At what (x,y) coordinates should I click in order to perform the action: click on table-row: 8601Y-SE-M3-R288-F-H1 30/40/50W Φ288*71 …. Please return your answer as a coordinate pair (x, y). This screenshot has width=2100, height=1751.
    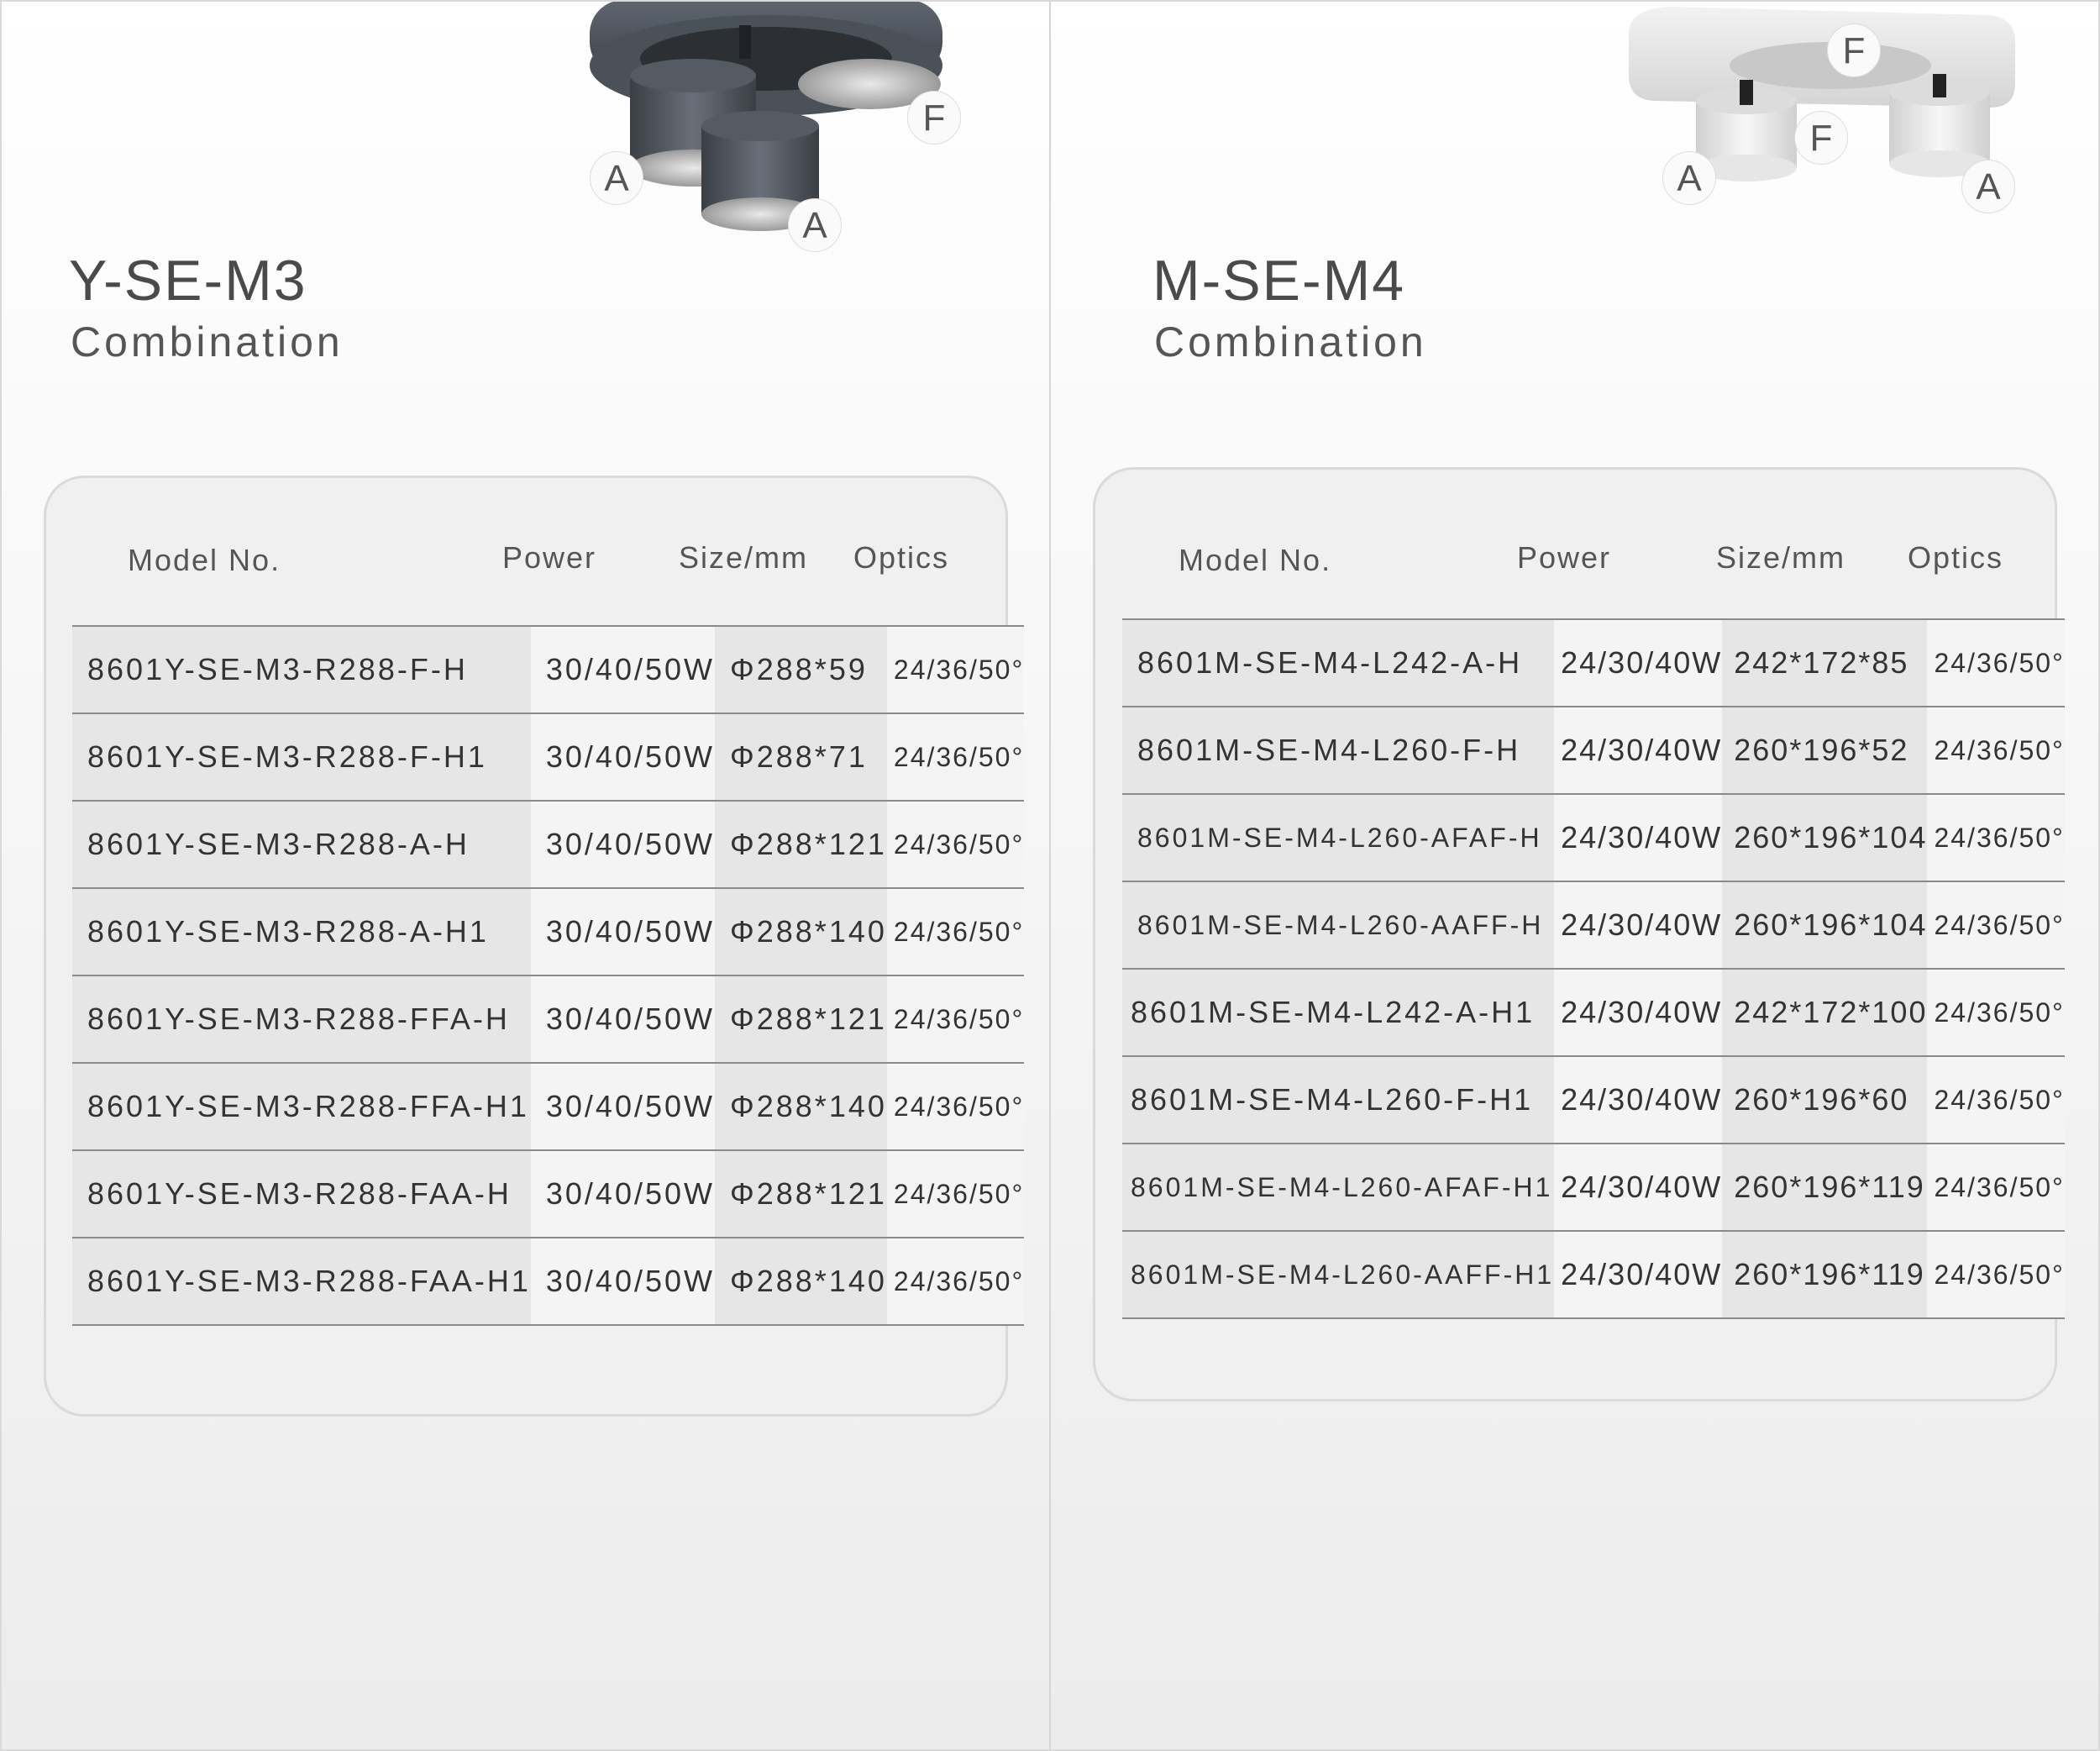
    Looking at the image, I should click on (548, 757).